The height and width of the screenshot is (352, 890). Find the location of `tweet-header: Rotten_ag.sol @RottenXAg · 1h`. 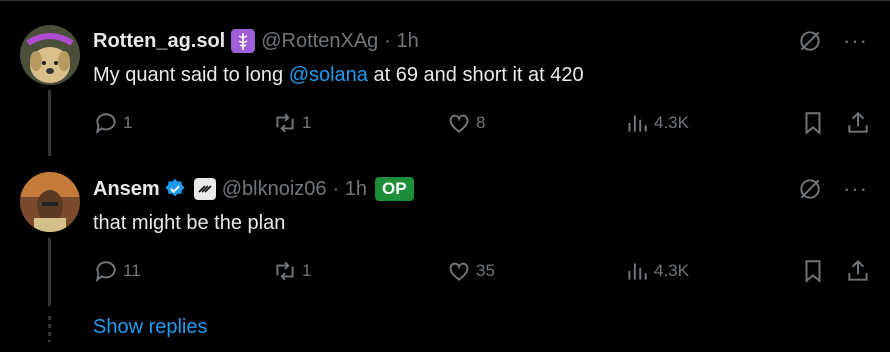

tweet-header: Rotten_ag.sol @RottenXAg · 1h is located at coordinates (256, 41).